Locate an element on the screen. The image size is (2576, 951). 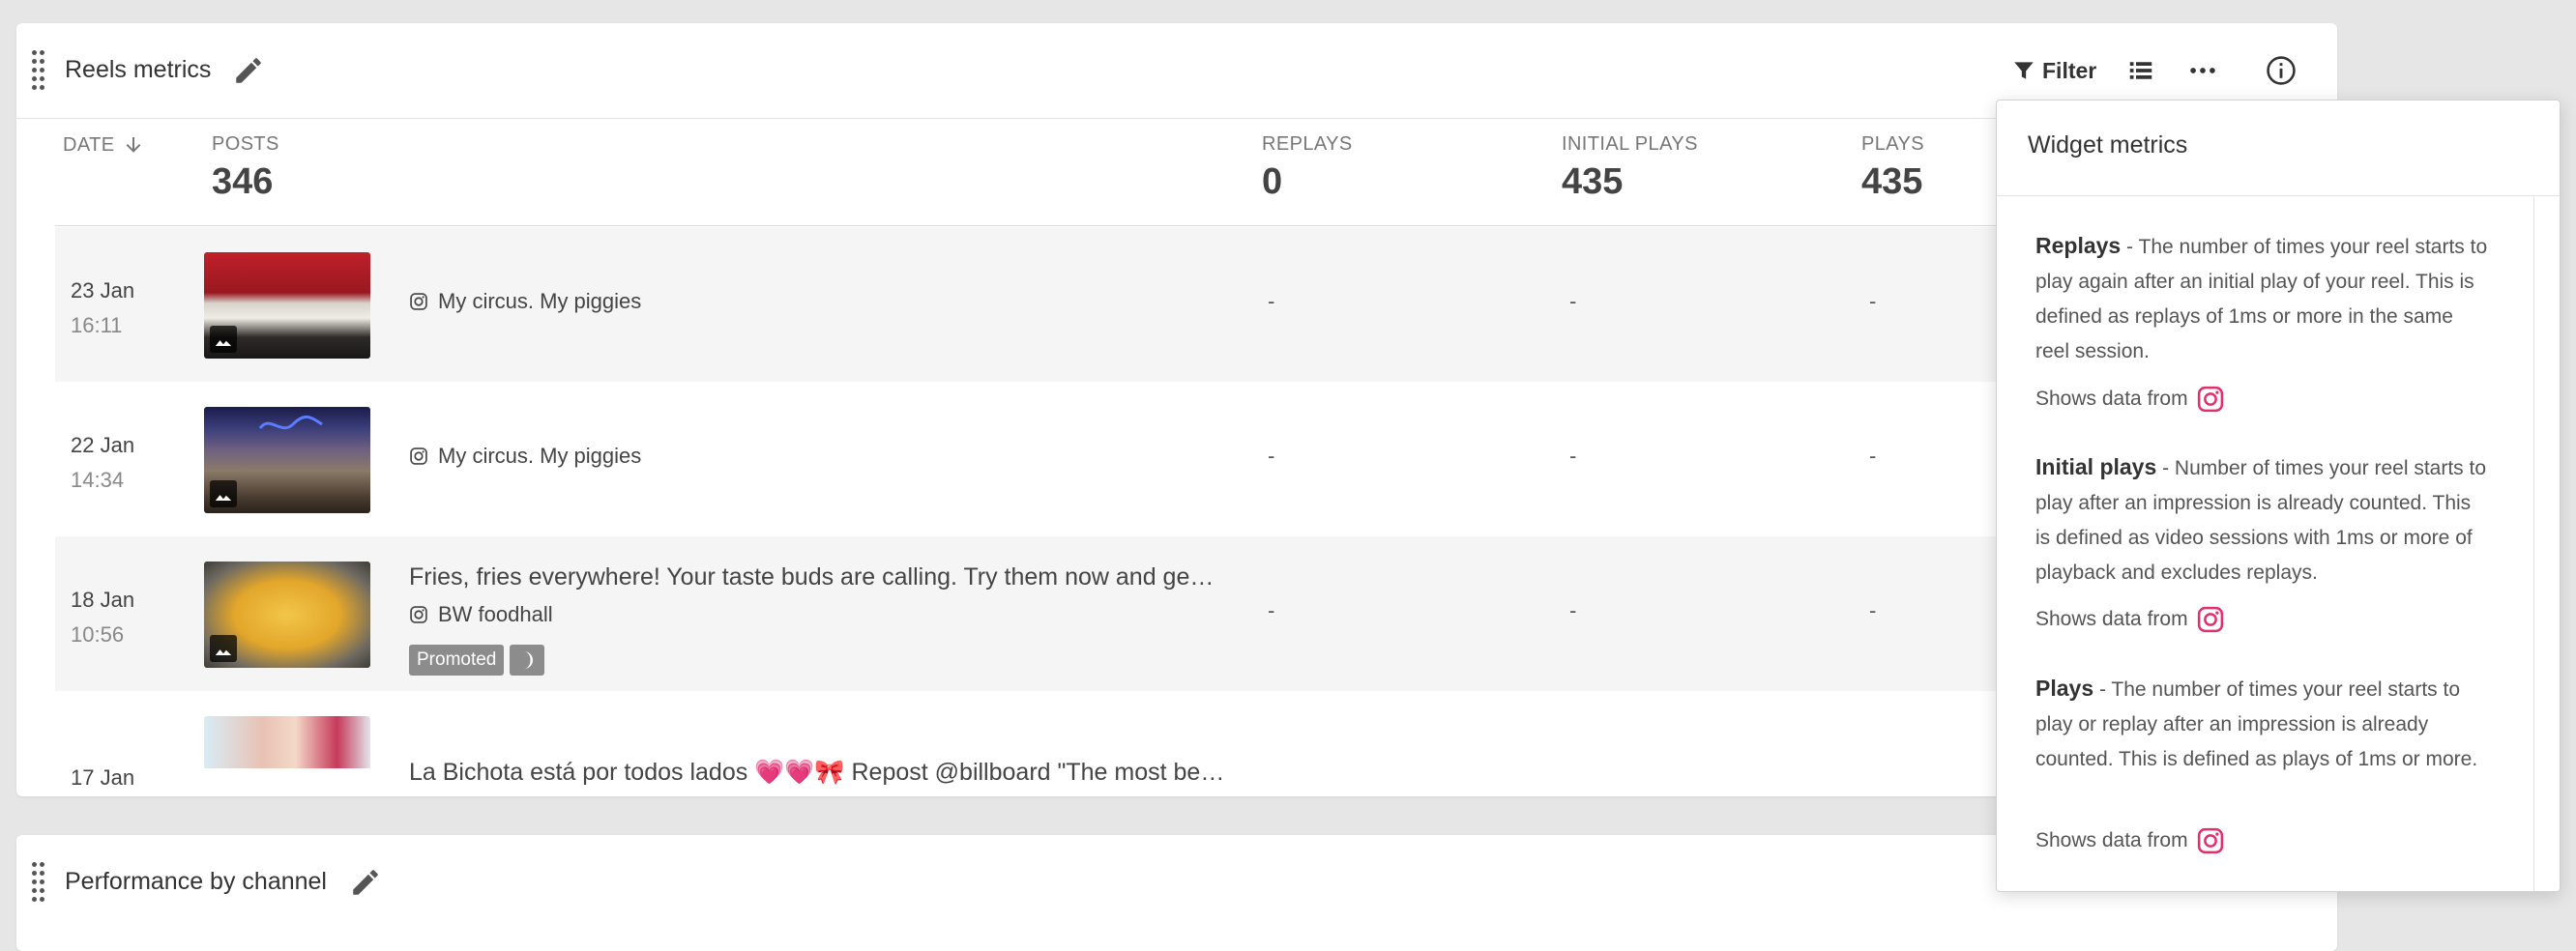
widget-title: Performance by channel is located at coordinates (196, 881).